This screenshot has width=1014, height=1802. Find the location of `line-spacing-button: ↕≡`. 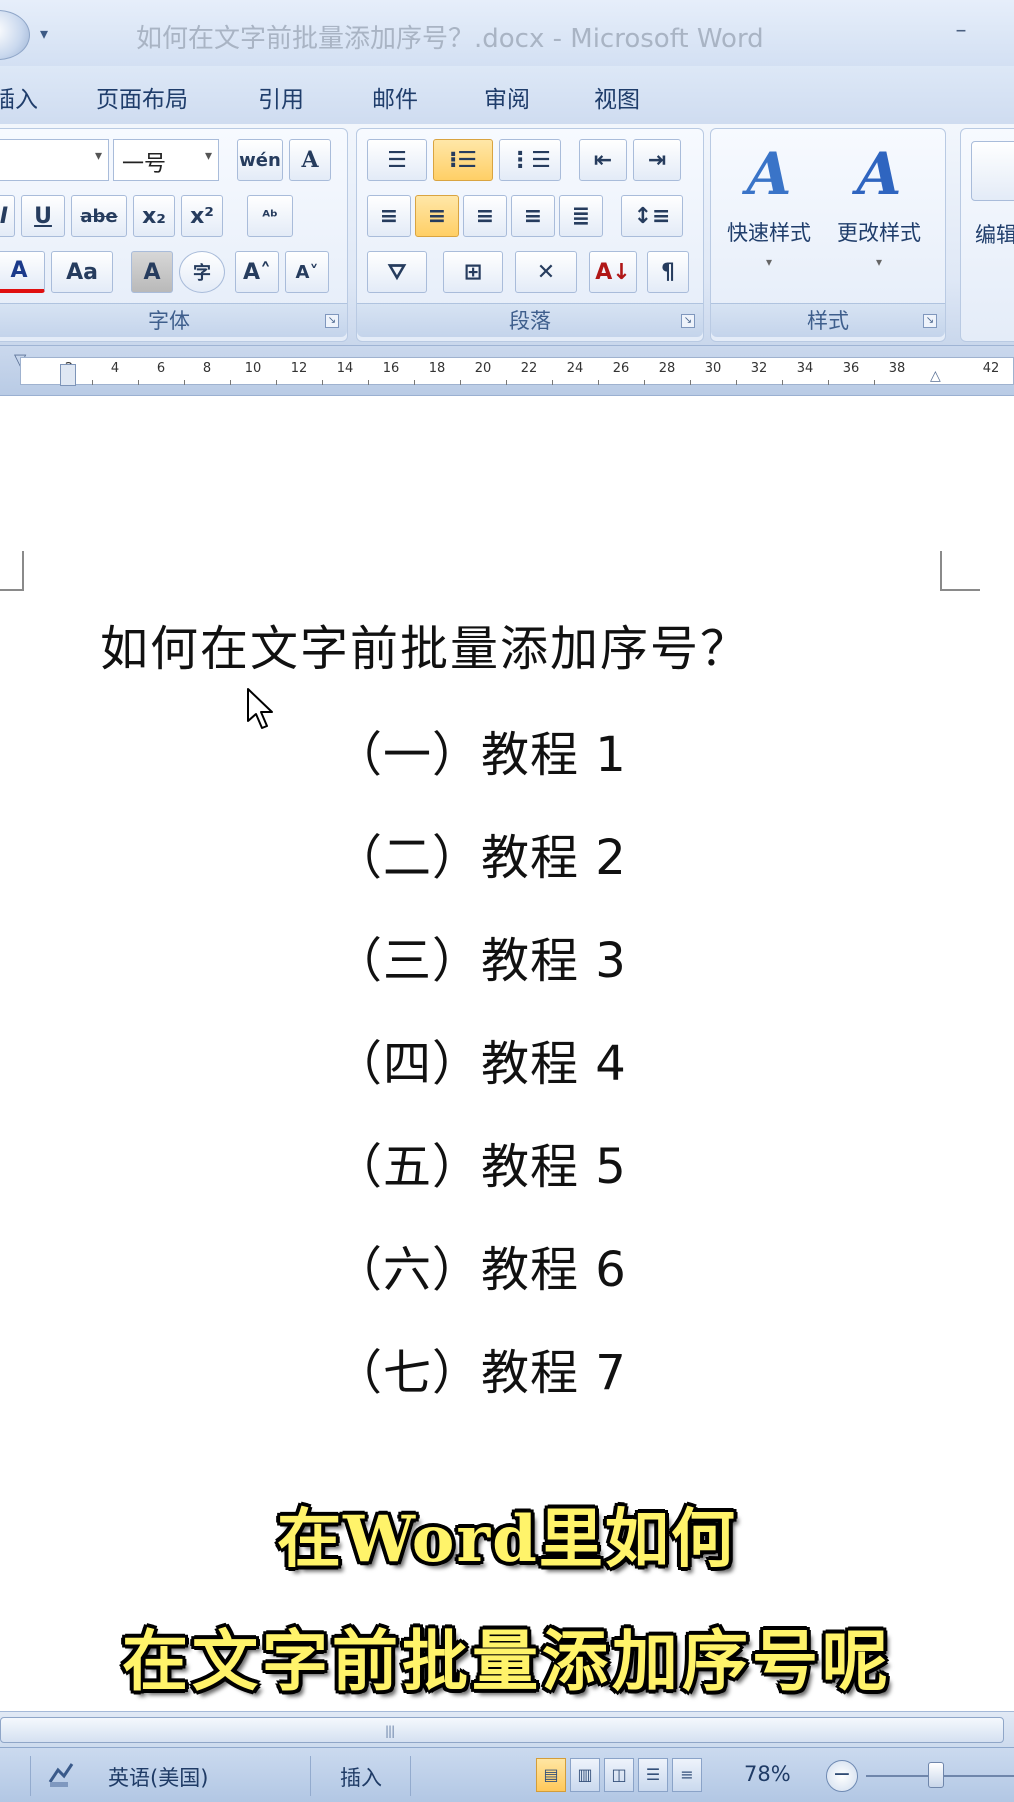

line-spacing-button: ↕≡ is located at coordinates (652, 216).